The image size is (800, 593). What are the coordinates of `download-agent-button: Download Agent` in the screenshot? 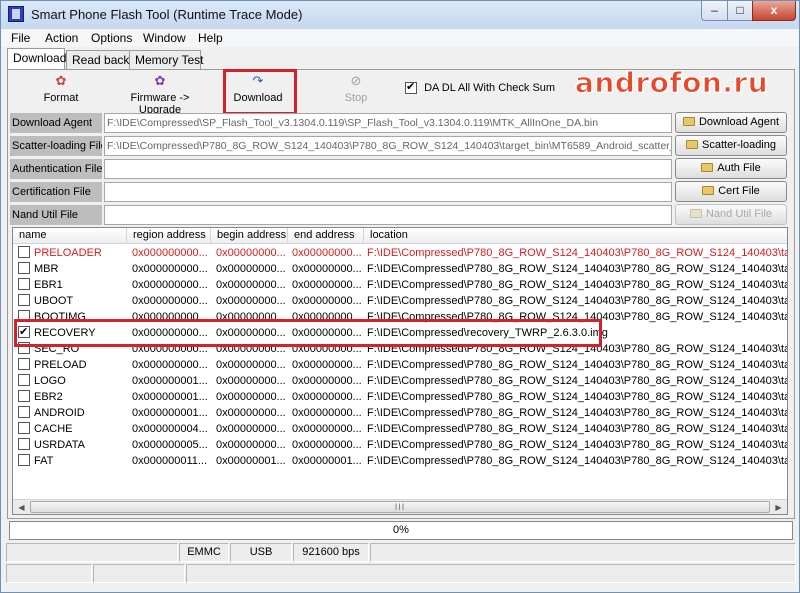 It's located at (731, 122).